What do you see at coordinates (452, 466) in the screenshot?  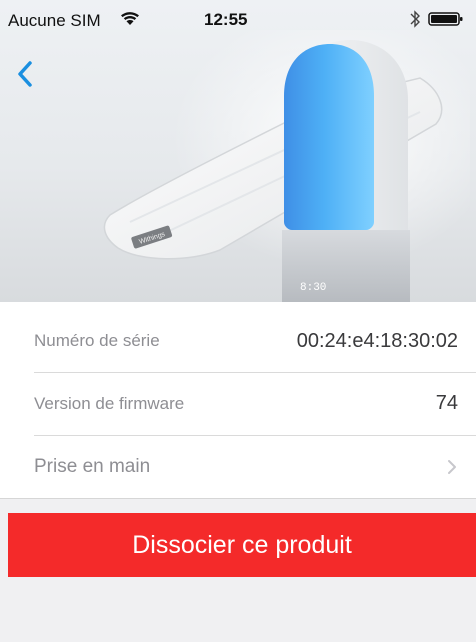 I see `chevron-right-icon` at bounding box center [452, 466].